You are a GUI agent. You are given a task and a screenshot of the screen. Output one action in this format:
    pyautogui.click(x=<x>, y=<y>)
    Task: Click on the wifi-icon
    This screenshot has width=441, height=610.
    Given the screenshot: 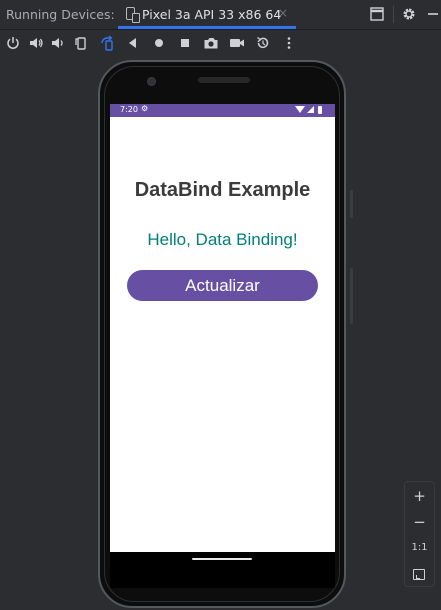 What is the action you would take?
    pyautogui.click(x=300, y=109)
    